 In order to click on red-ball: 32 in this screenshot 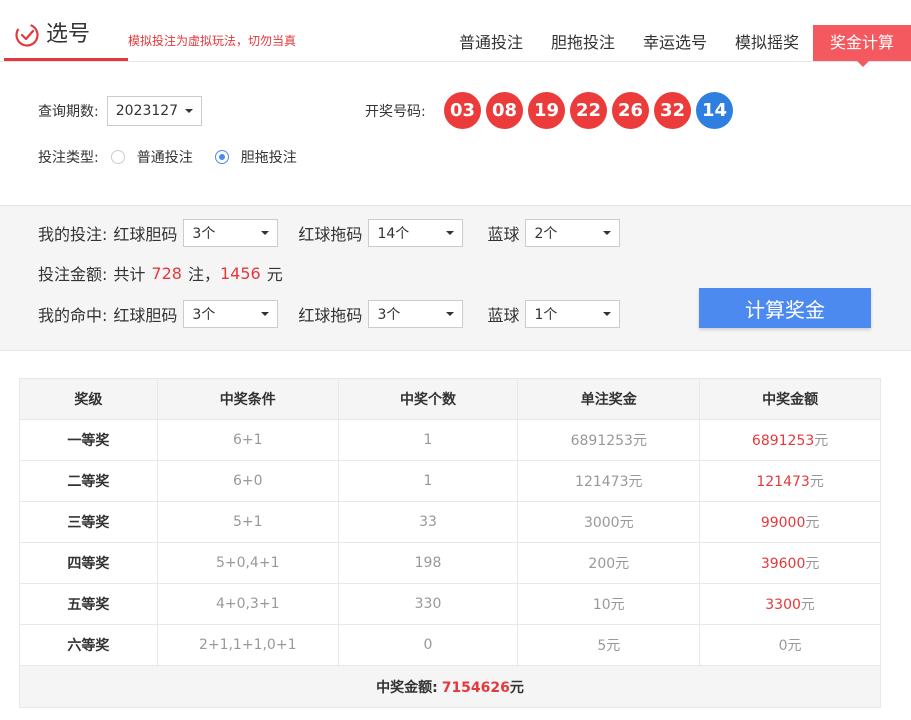, I will do `click(672, 110)`.